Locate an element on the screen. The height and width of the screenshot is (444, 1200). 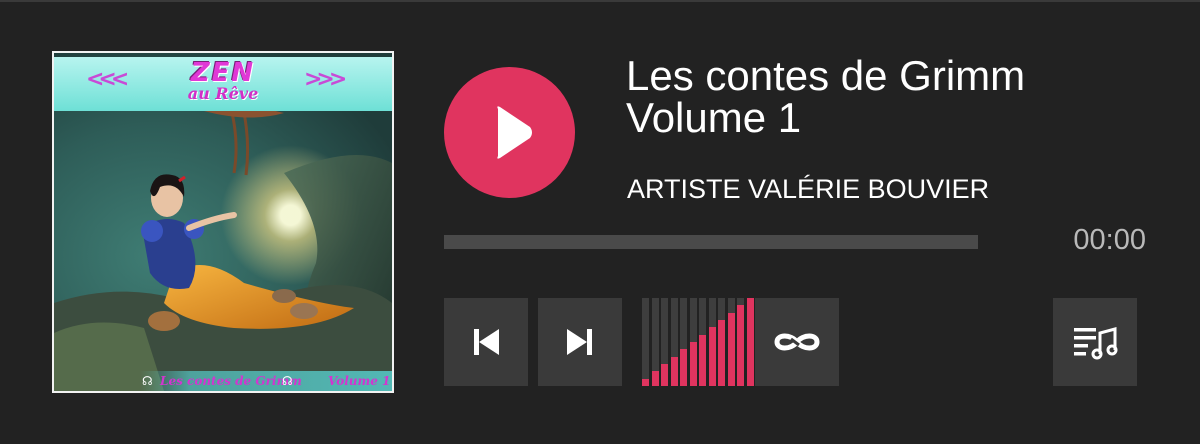
next-button is located at coordinates (580, 342).